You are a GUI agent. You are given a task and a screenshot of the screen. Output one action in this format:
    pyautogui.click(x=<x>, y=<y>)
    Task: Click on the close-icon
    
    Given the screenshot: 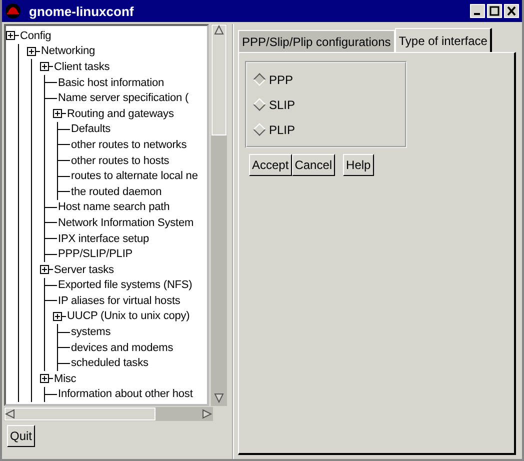 What is the action you would take?
    pyautogui.click(x=511, y=11)
    